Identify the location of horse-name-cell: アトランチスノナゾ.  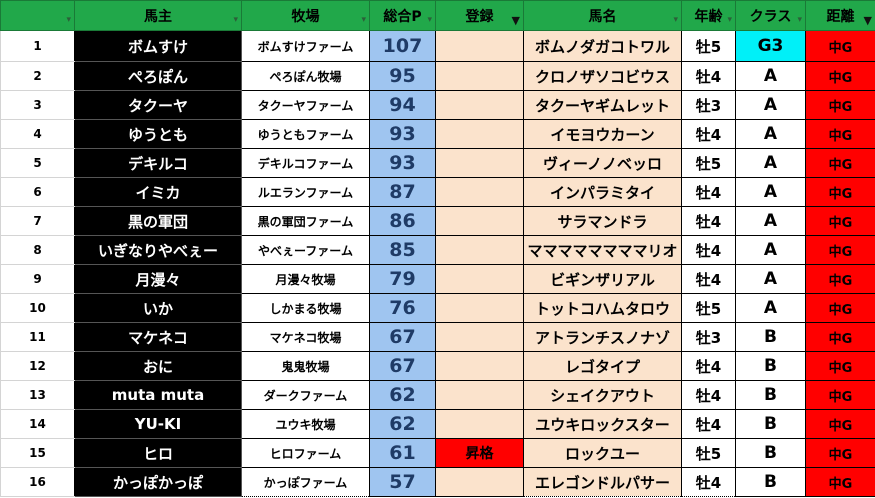
(602, 337).